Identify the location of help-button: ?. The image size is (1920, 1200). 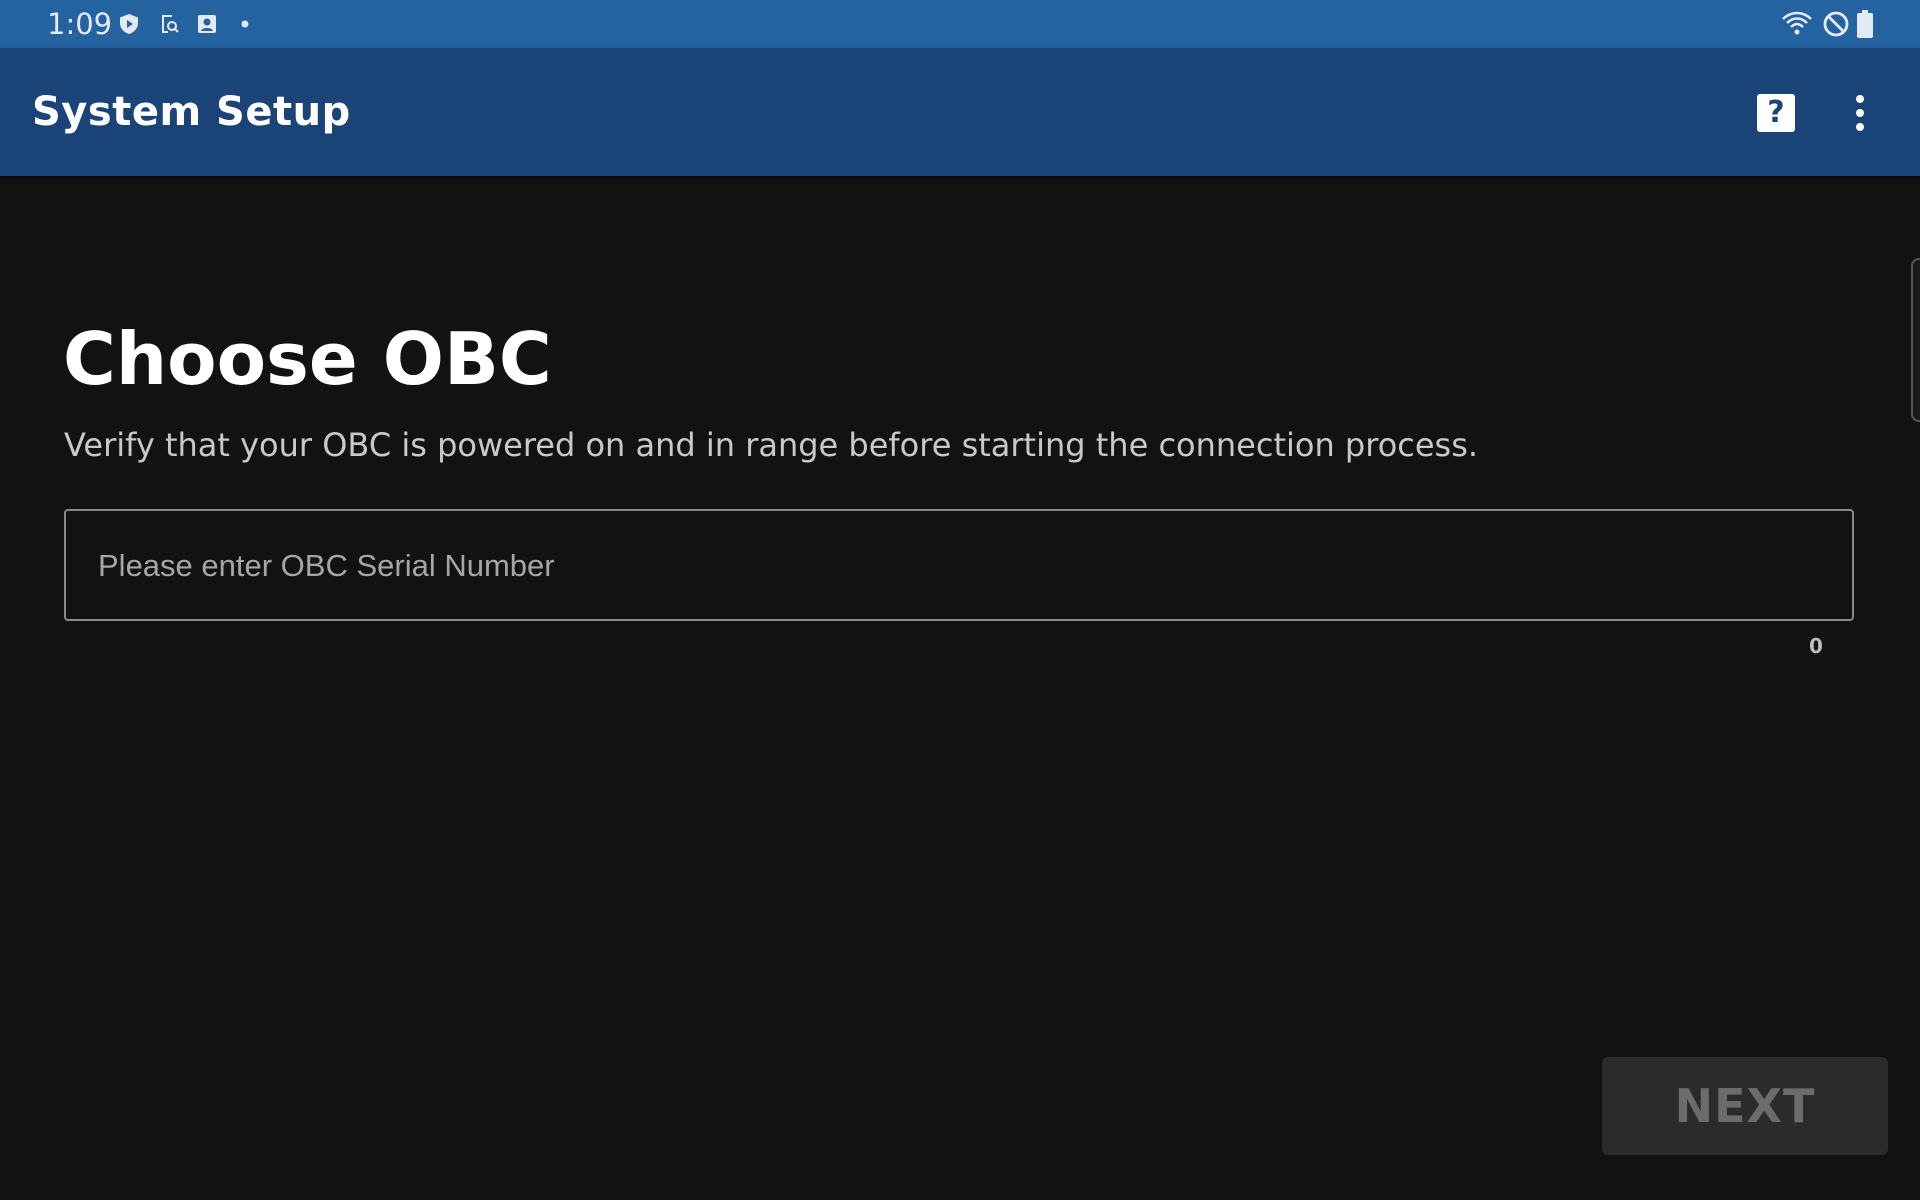
(1776, 113).